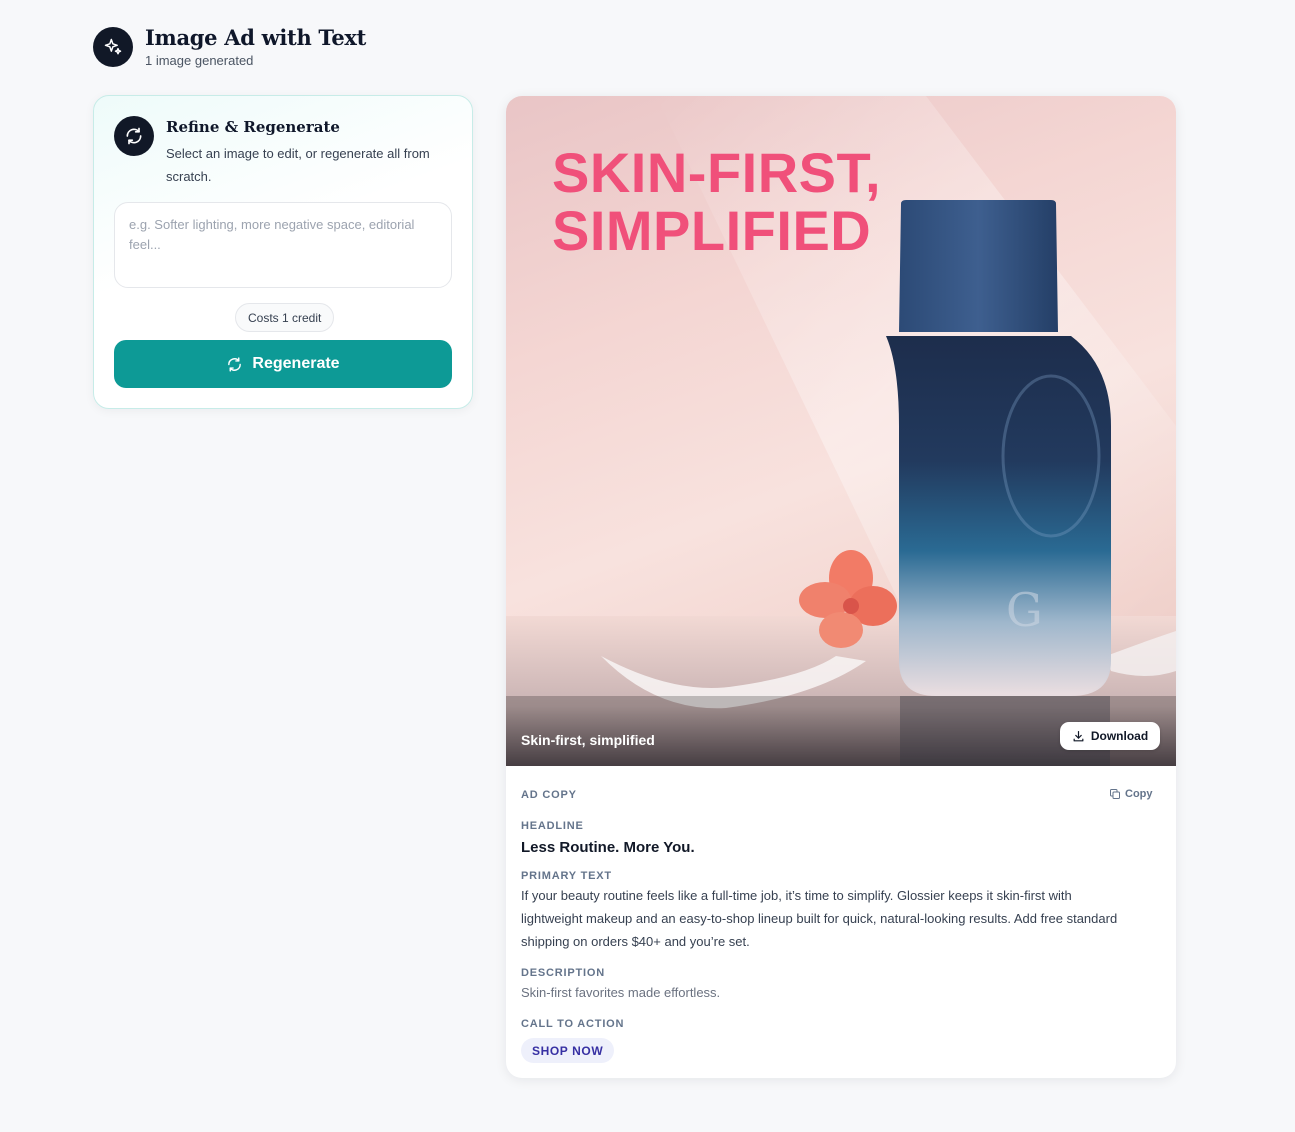 The width and height of the screenshot is (1295, 1132). What do you see at coordinates (552, 826) in the screenshot?
I see `headline-label: HEADLINE` at bounding box center [552, 826].